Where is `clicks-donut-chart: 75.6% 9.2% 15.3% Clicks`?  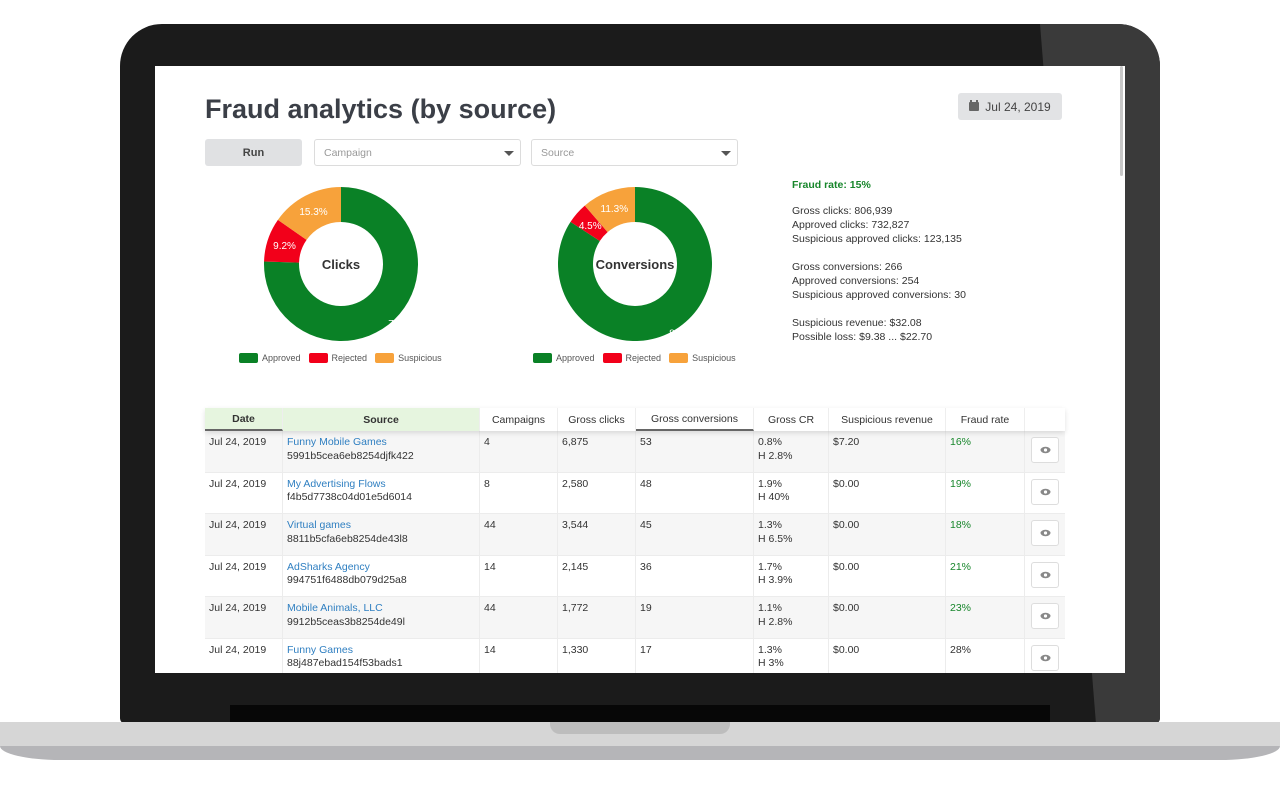 clicks-donut-chart: 75.6% 9.2% 15.3% Clicks is located at coordinates (341, 264).